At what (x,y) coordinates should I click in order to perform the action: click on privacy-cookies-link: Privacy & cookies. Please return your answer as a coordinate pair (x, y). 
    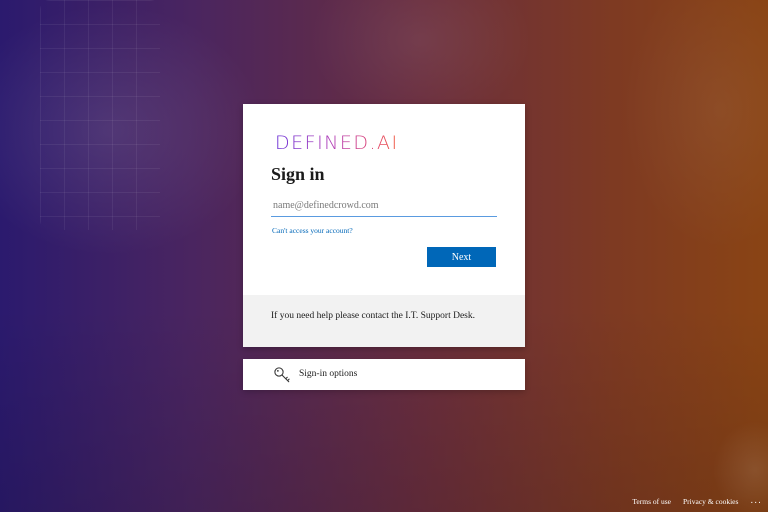
    Looking at the image, I should click on (710, 501).